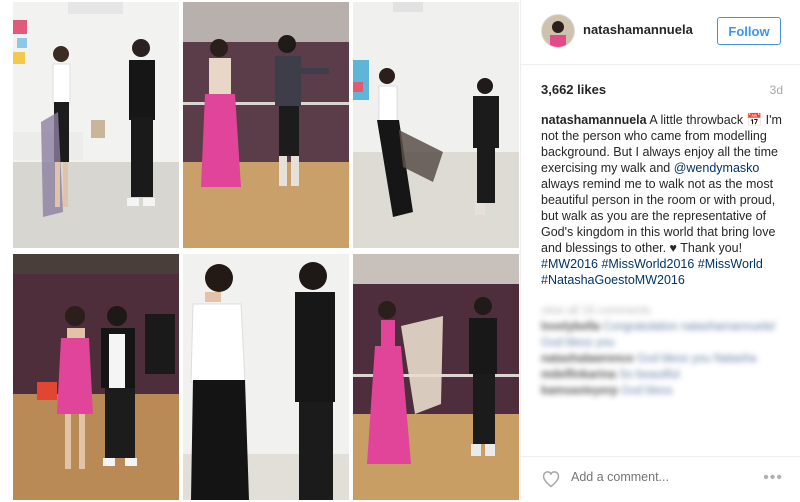 The image size is (800, 502). I want to click on follow-button: Follow, so click(749, 31).